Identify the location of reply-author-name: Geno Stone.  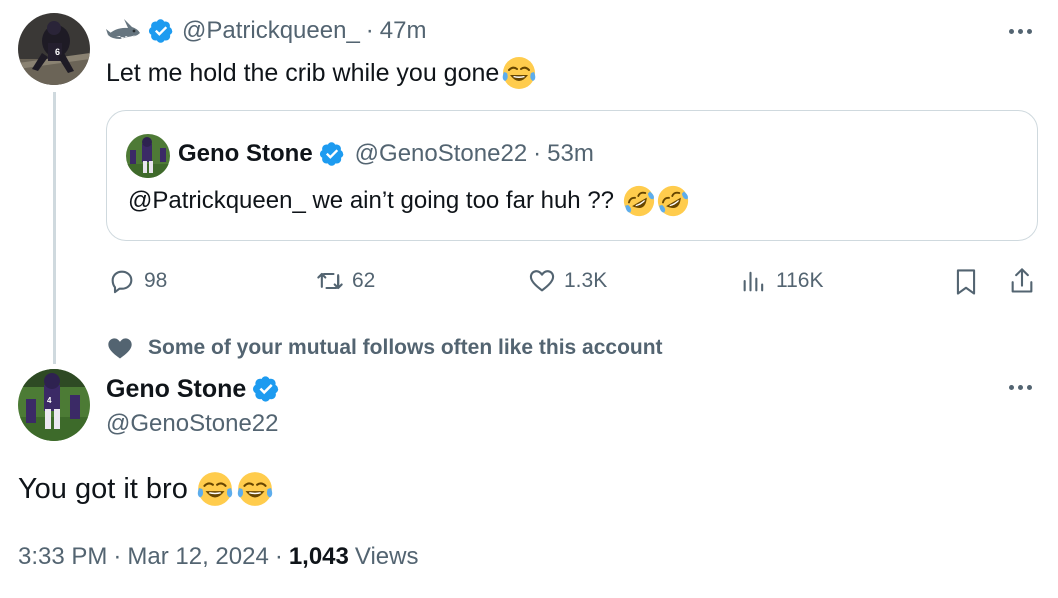
(176, 389).